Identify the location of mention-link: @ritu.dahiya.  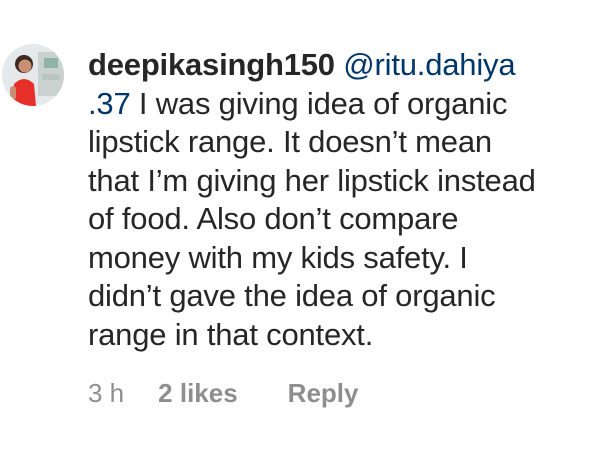
(429, 64).